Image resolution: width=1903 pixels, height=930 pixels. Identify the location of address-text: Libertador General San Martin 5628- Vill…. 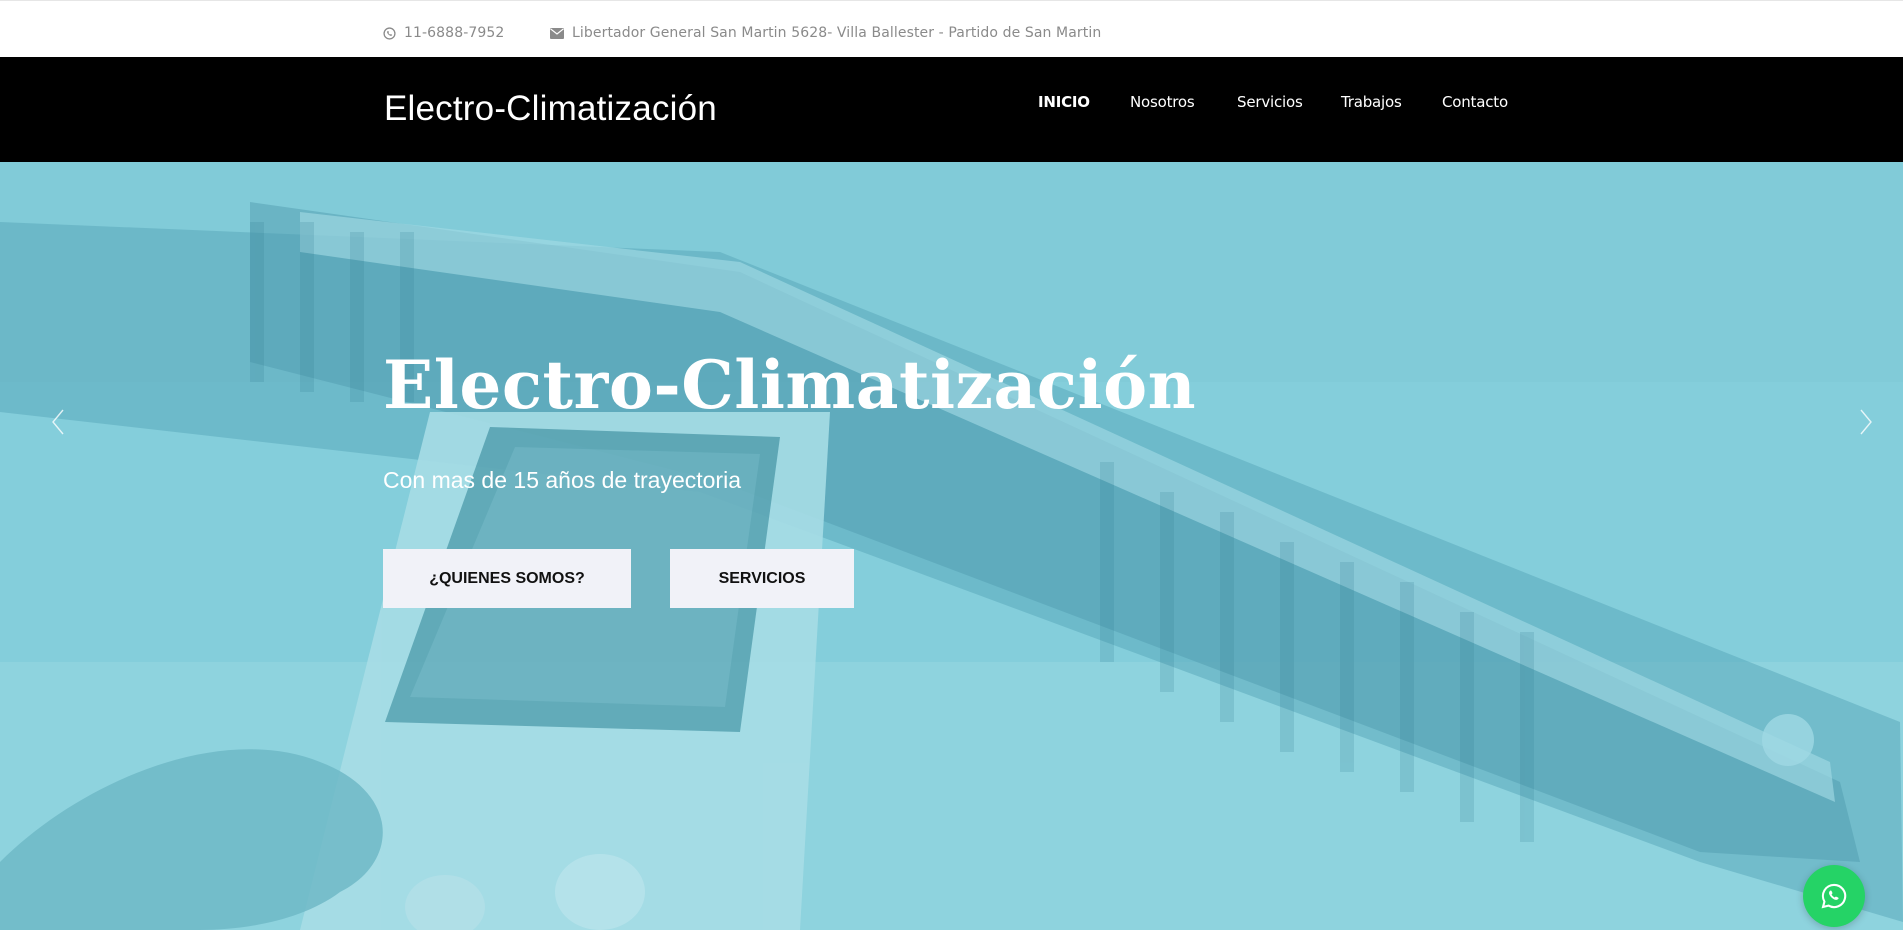
(837, 33).